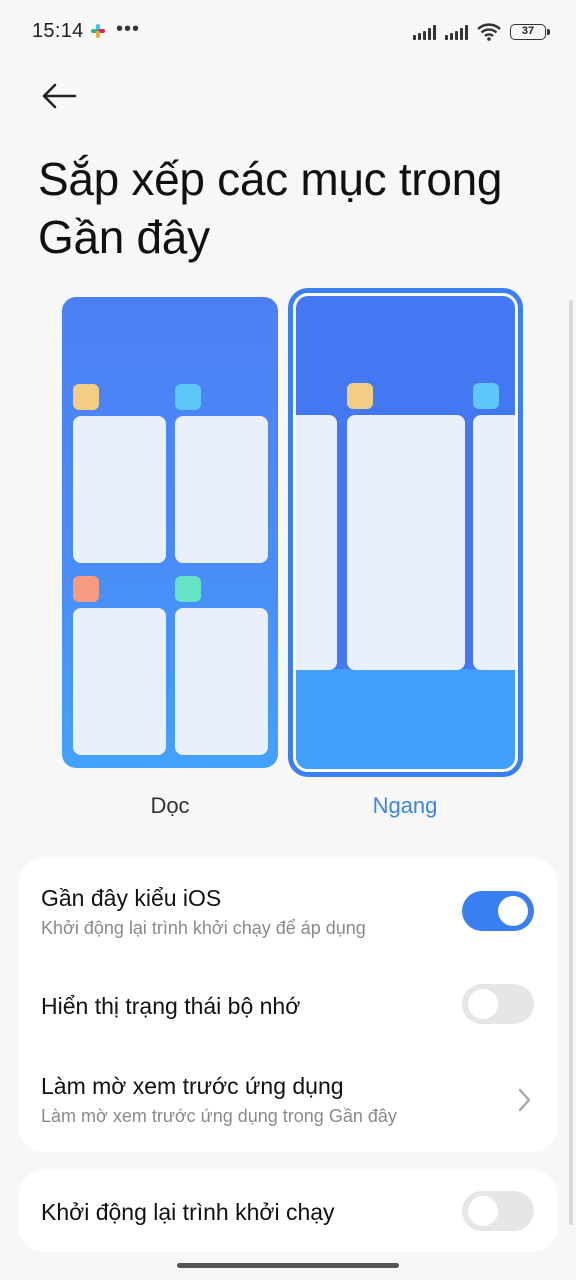 This screenshot has width=576, height=1280. Describe the element at coordinates (128, 29) in the screenshot. I see `more-notifications-icon: •••` at that location.